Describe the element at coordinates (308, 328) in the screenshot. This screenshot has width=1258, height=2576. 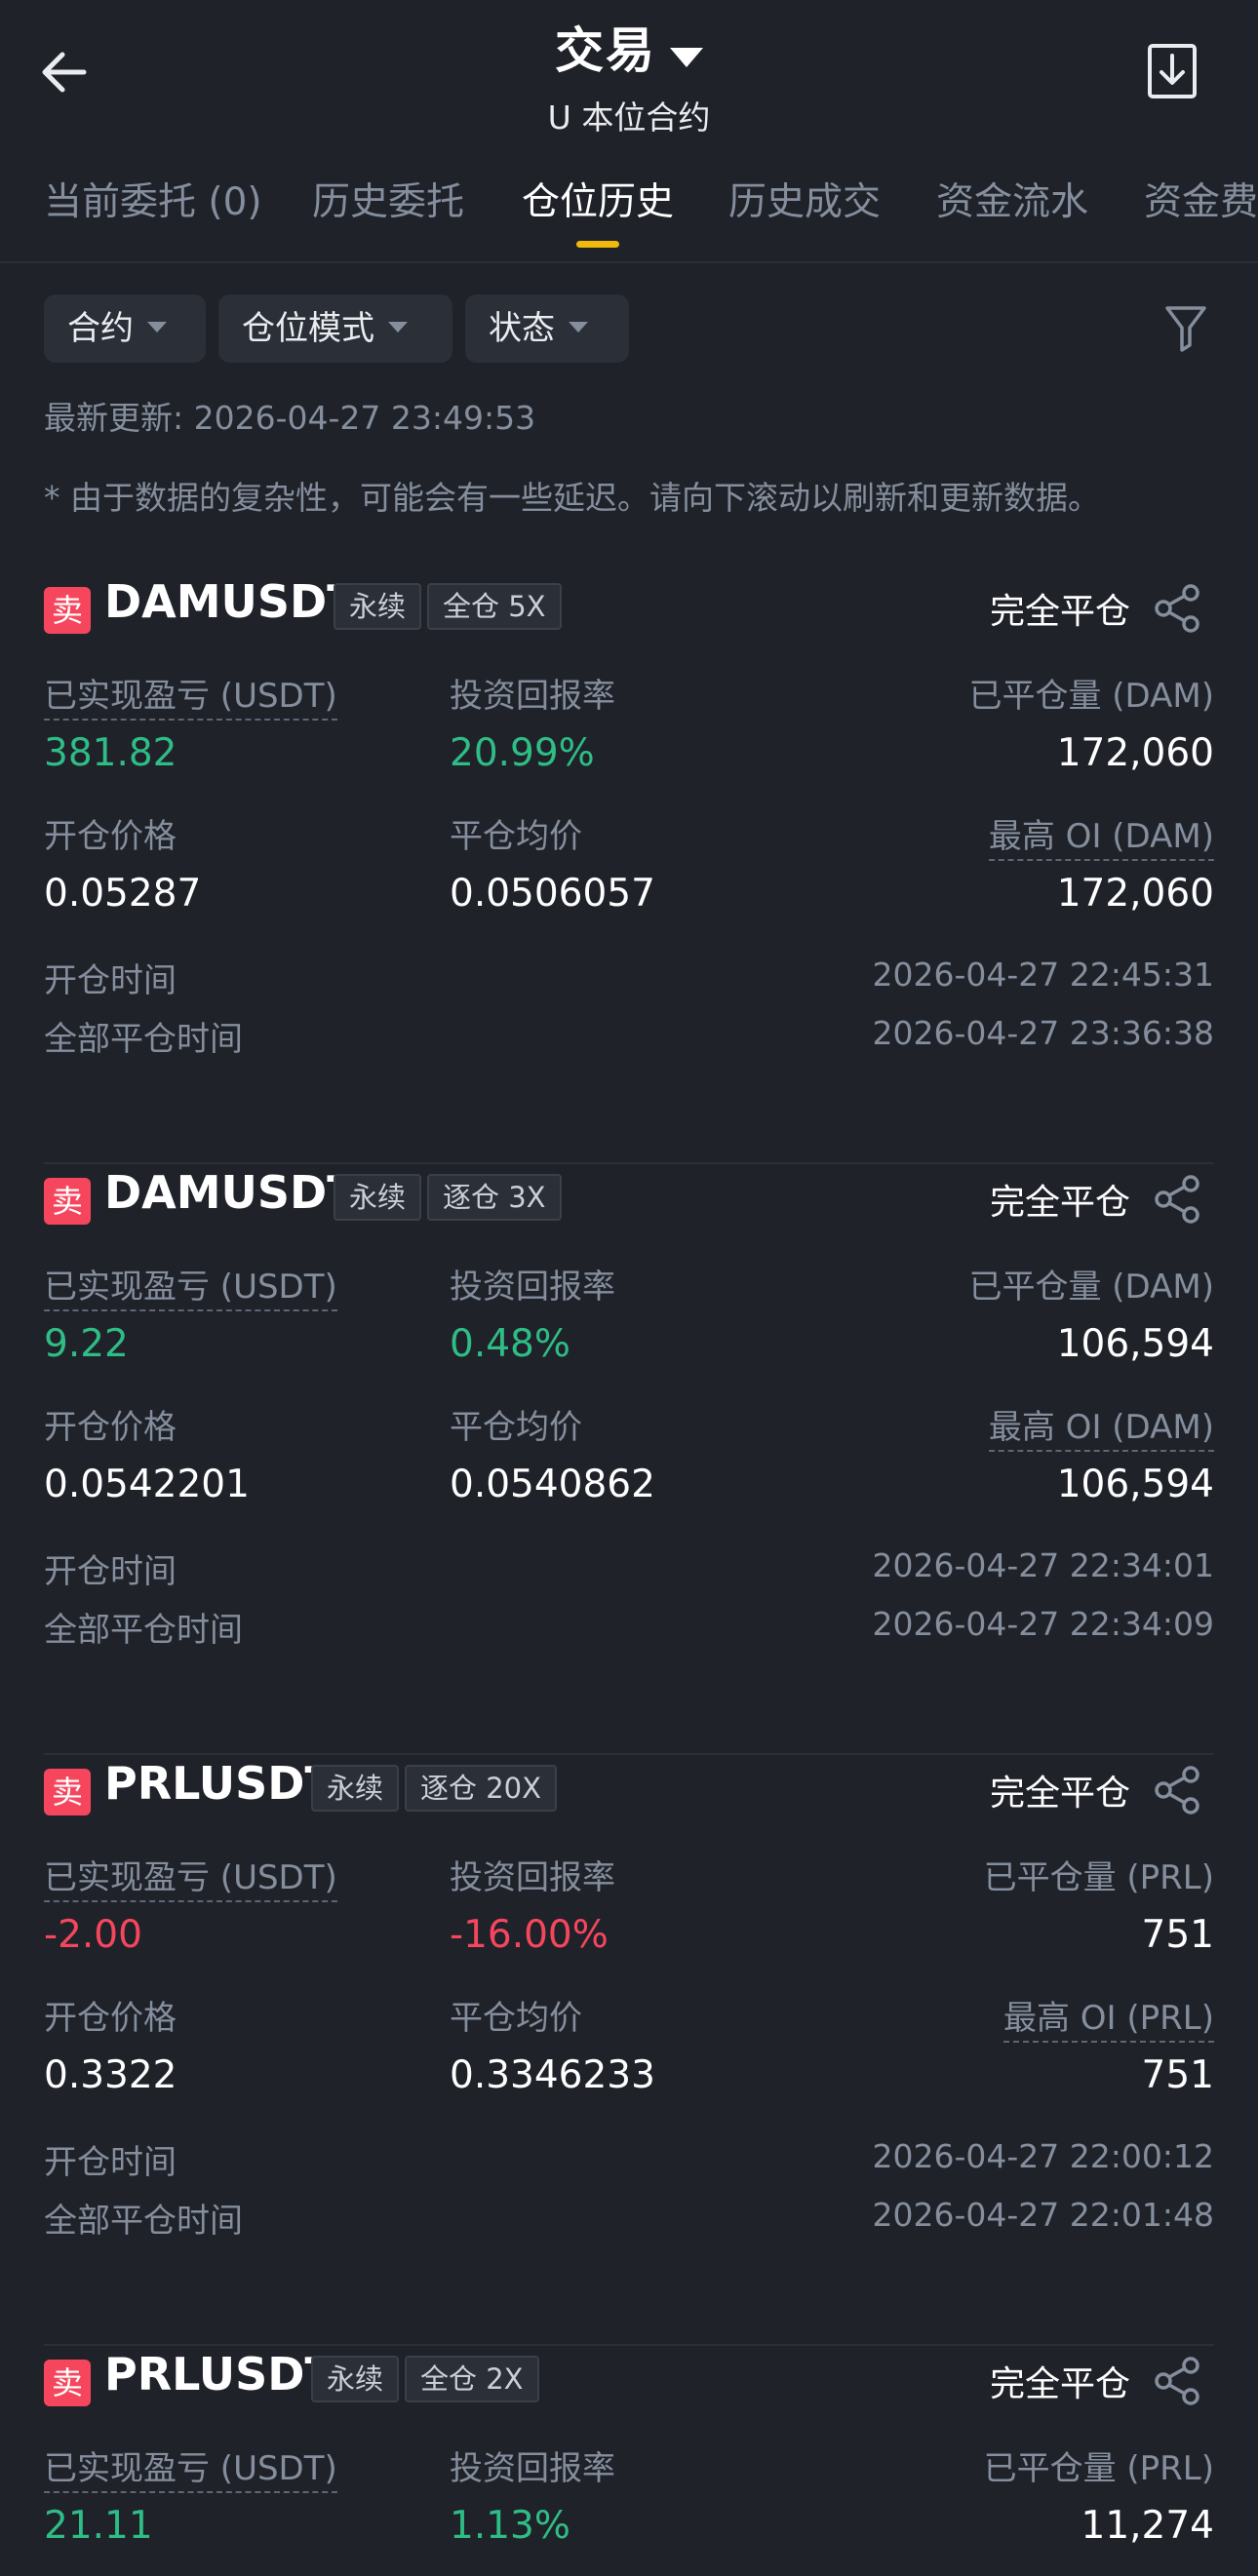
I see `position-mode-filter-label: 仓位模式` at that location.